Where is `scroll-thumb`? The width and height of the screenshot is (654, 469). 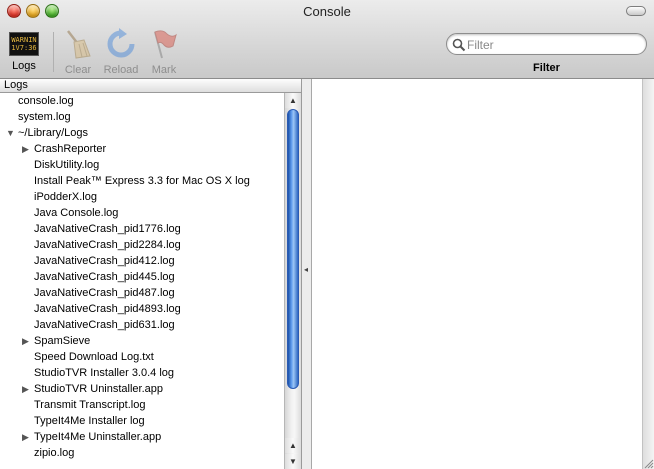
scroll-thumb is located at coordinates (293, 249).